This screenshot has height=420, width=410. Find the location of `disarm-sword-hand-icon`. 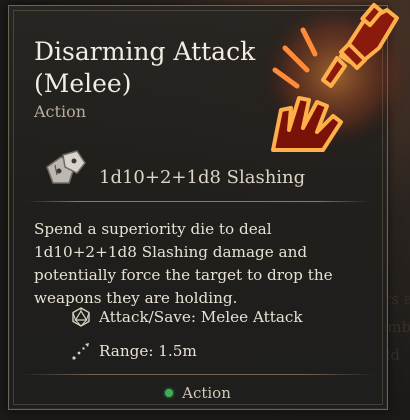

disarm-sword-hand-icon is located at coordinates (332, 77).